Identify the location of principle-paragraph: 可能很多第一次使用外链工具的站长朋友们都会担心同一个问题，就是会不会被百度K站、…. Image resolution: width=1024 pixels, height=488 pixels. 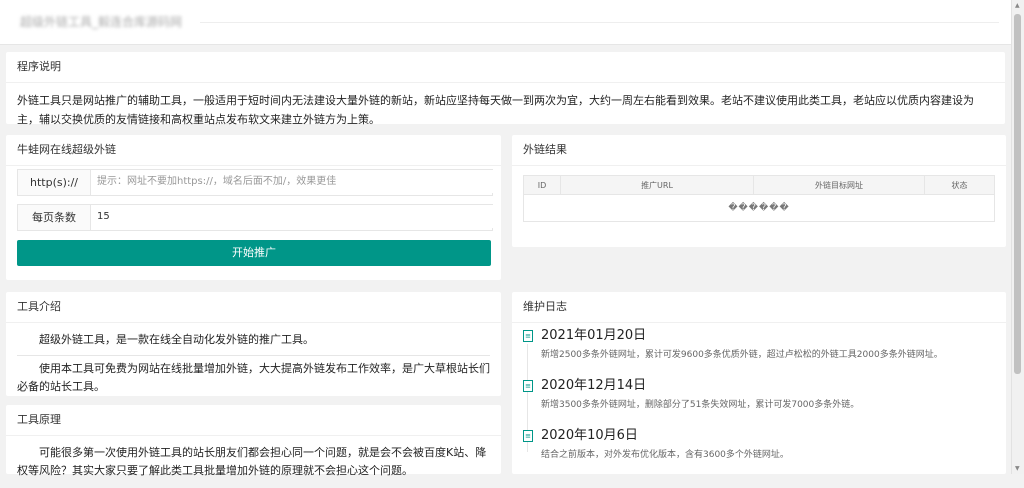
(252, 461).